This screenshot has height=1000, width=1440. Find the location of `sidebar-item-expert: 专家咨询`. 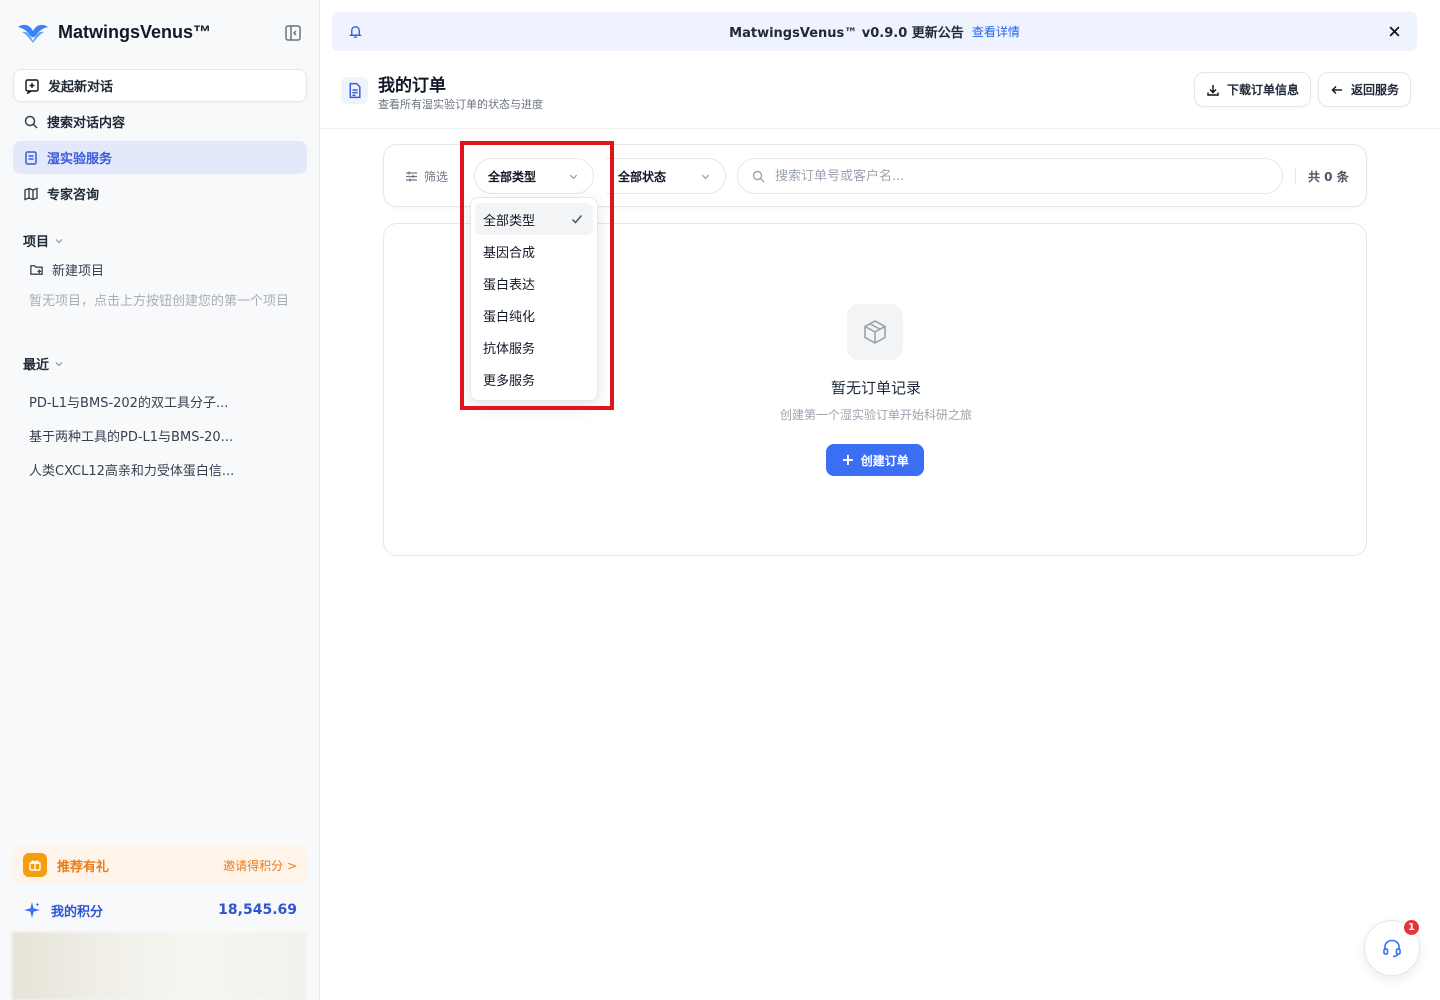

sidebar-item-expert: 专家咨询 is located at coordinates (160, 193).